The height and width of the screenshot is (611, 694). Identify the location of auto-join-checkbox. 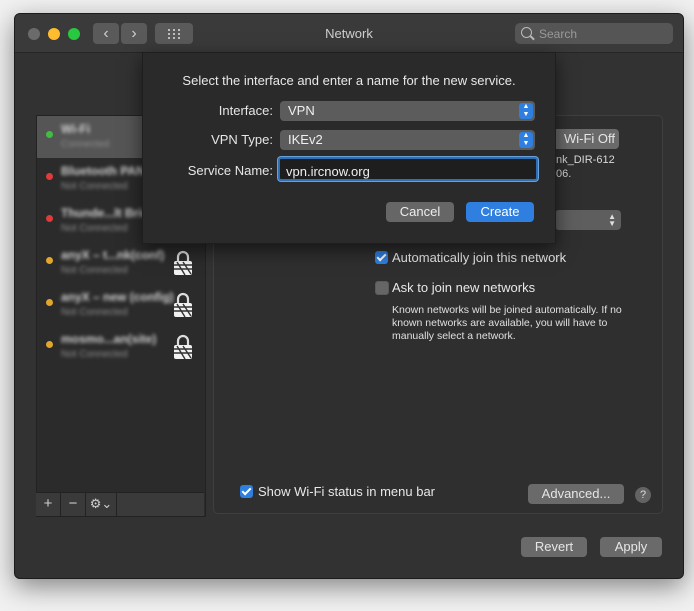
(381, 257).